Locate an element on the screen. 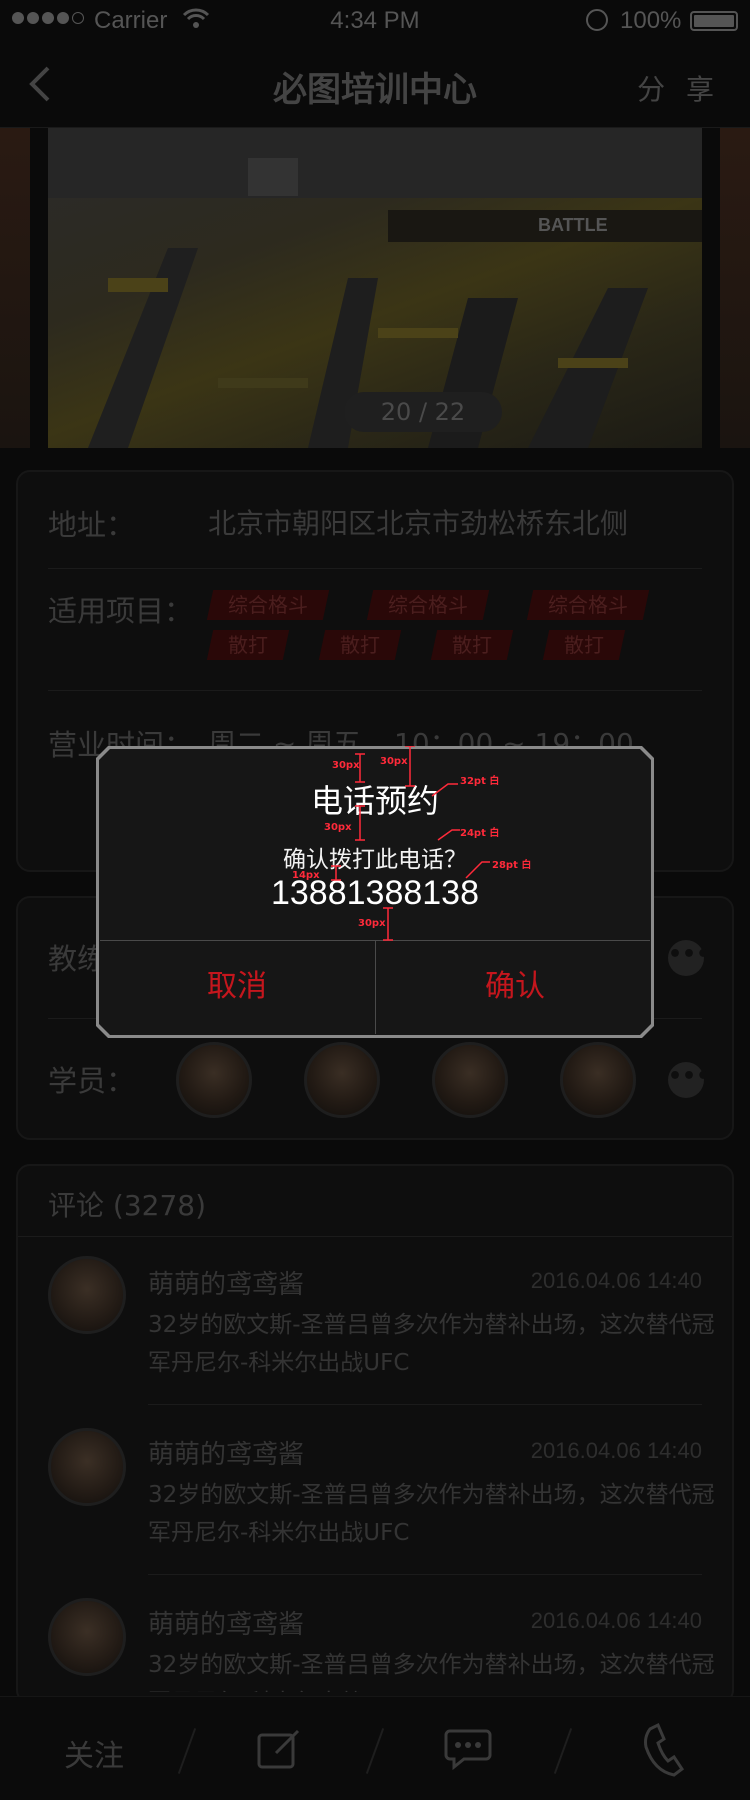  annotation: 24pt 白 is located at coordinates (480, 833).